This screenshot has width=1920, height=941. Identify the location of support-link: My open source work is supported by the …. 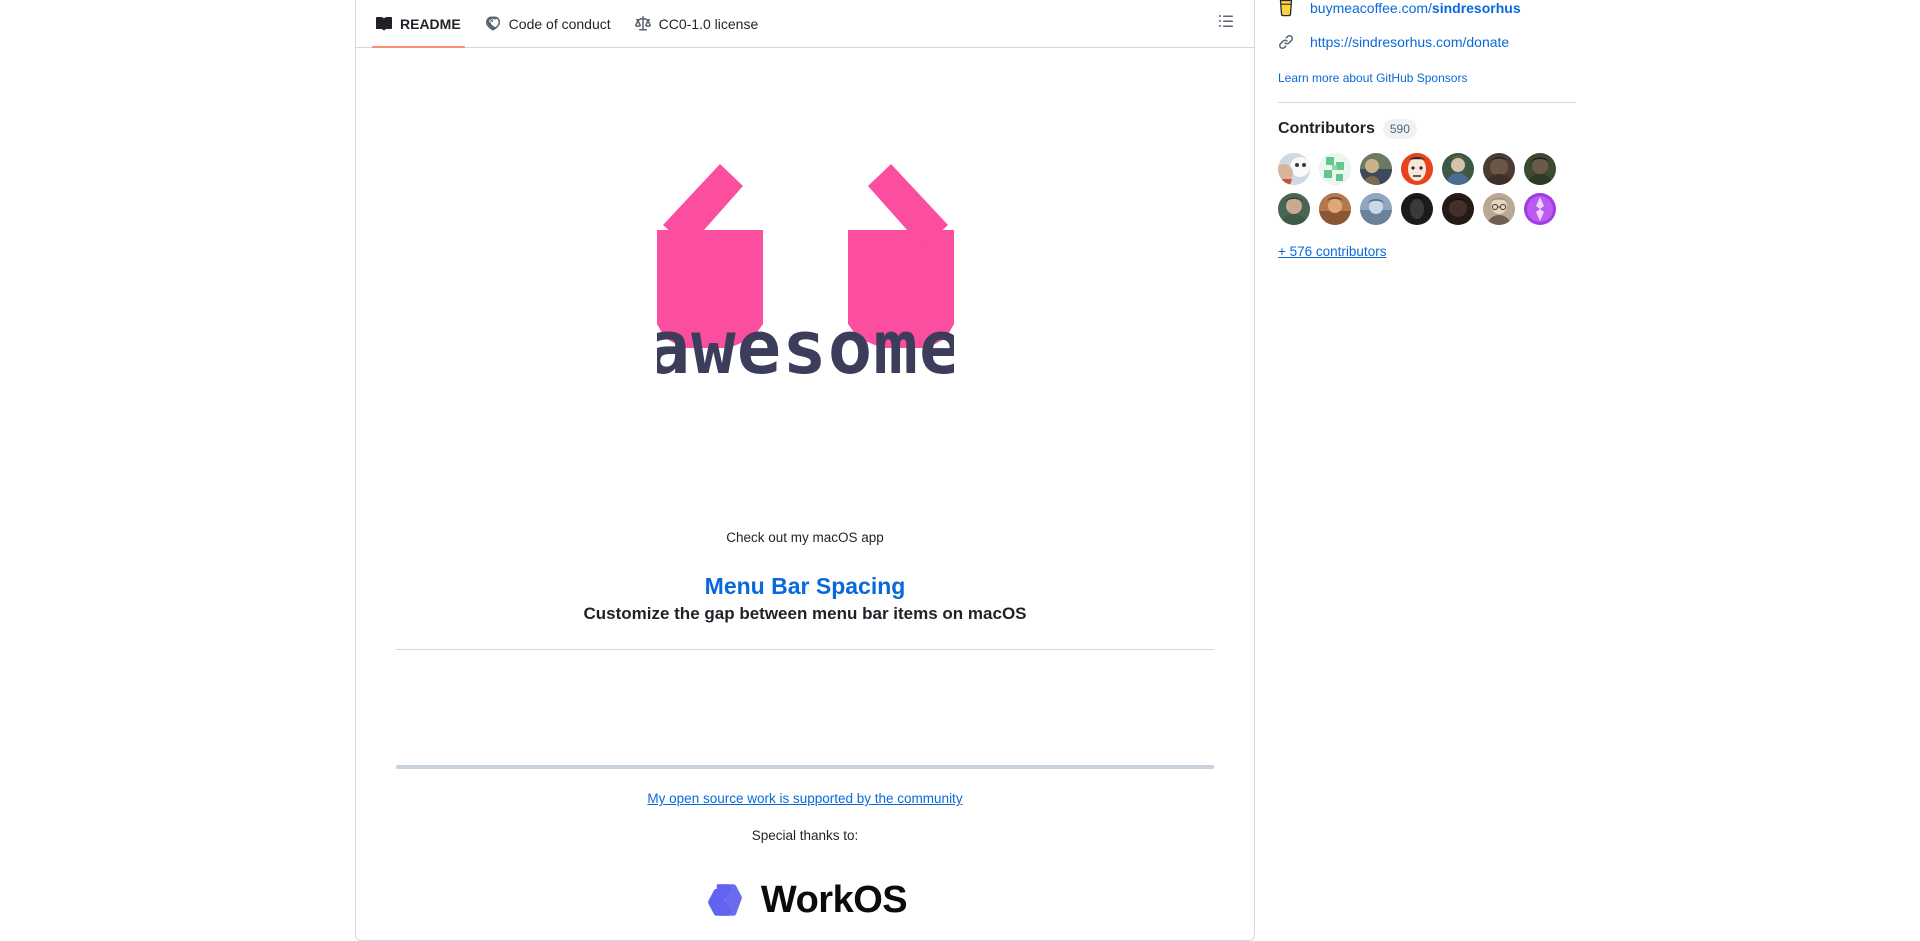
(804, 798).